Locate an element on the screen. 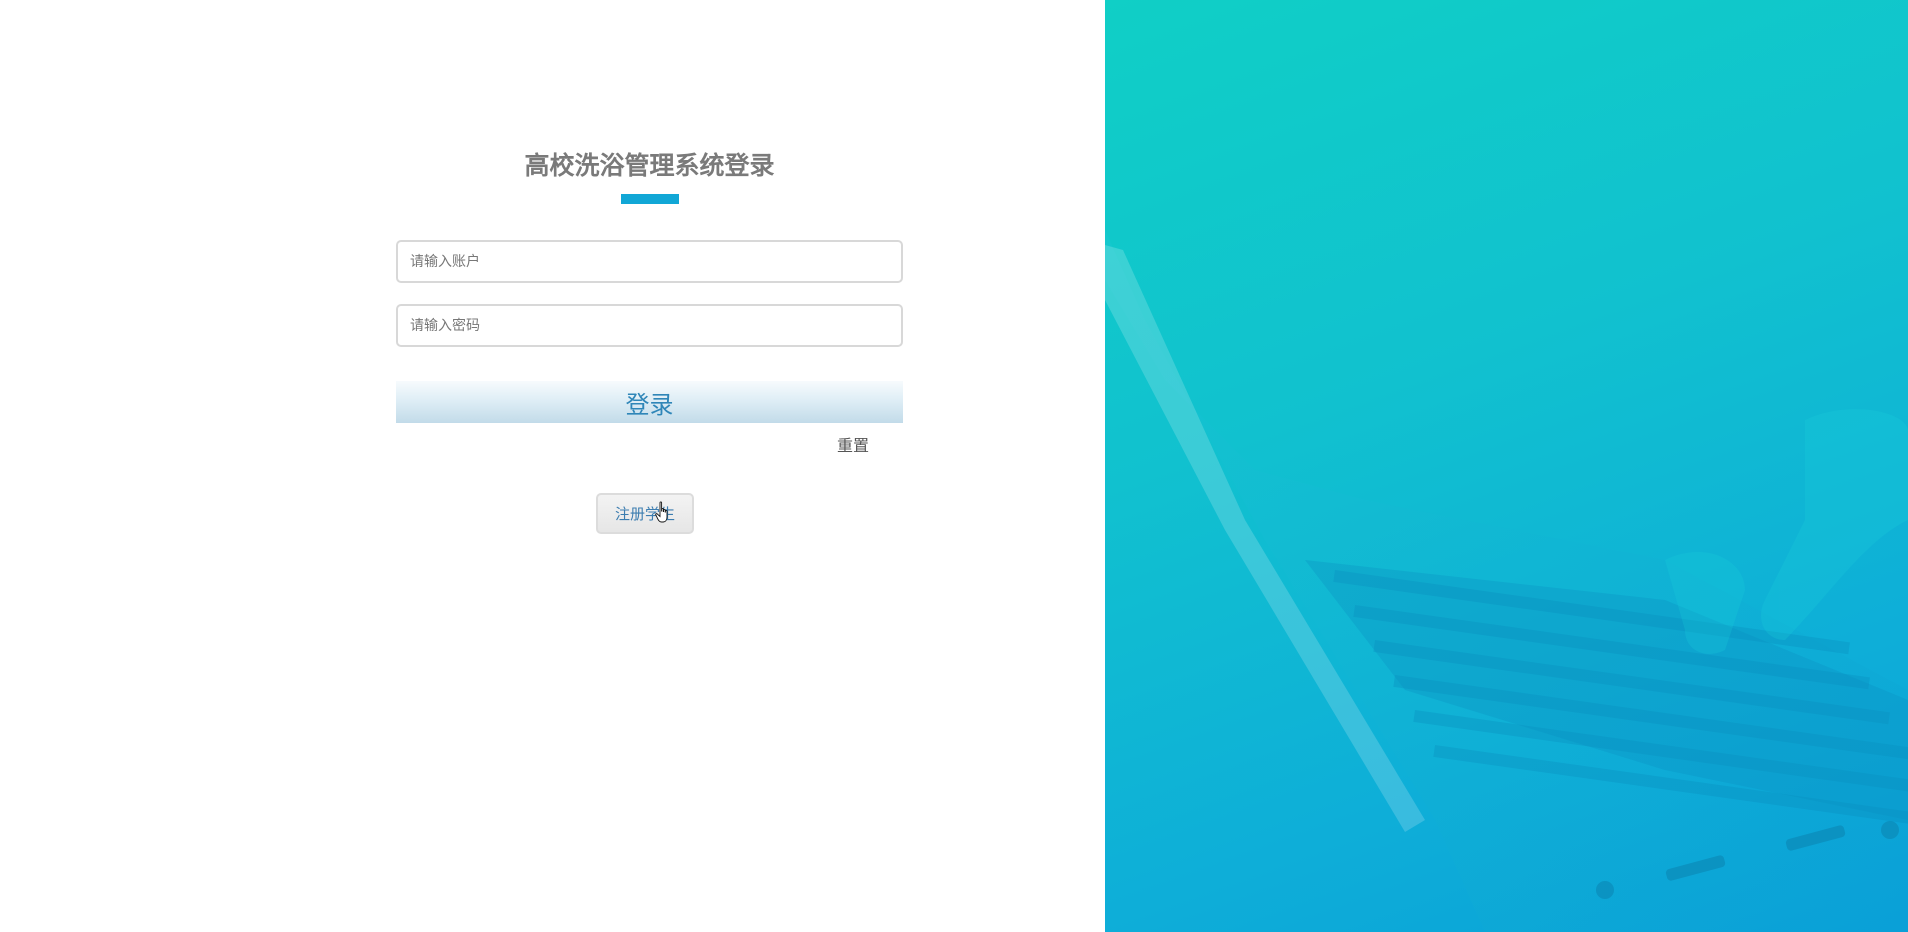 The height and width of the screenshot is (932, 1908). page-title: 高校洗浴管理系统登录 is located at coordinates (649, 165).